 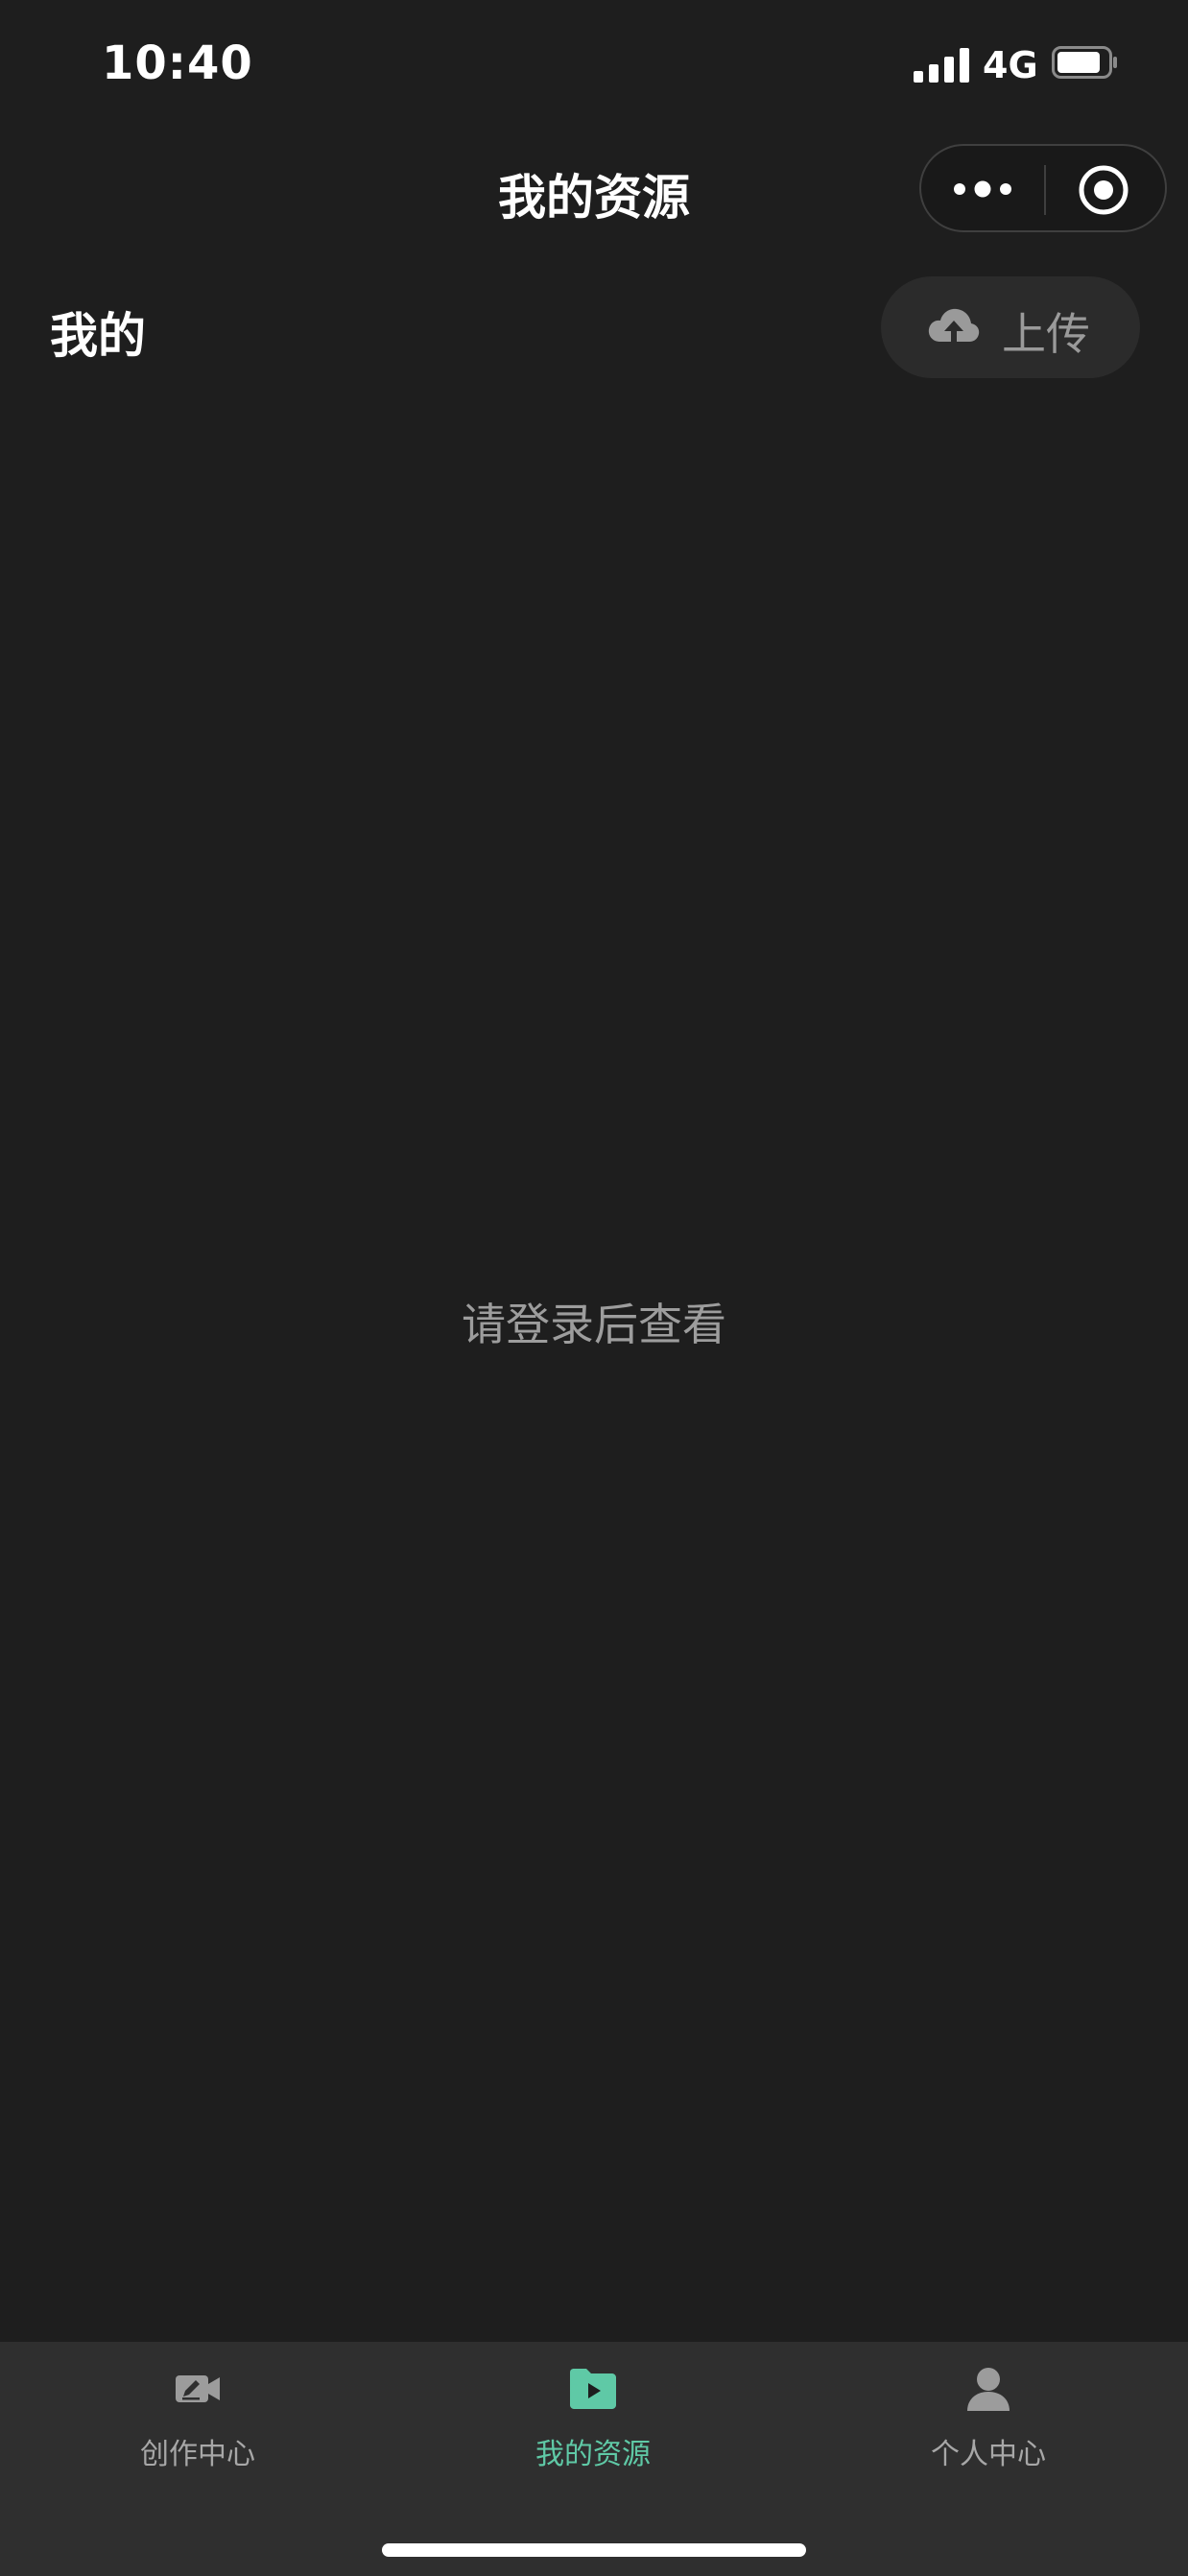 I want to click on upload-label: 上传, so click(x=1046, y=334).